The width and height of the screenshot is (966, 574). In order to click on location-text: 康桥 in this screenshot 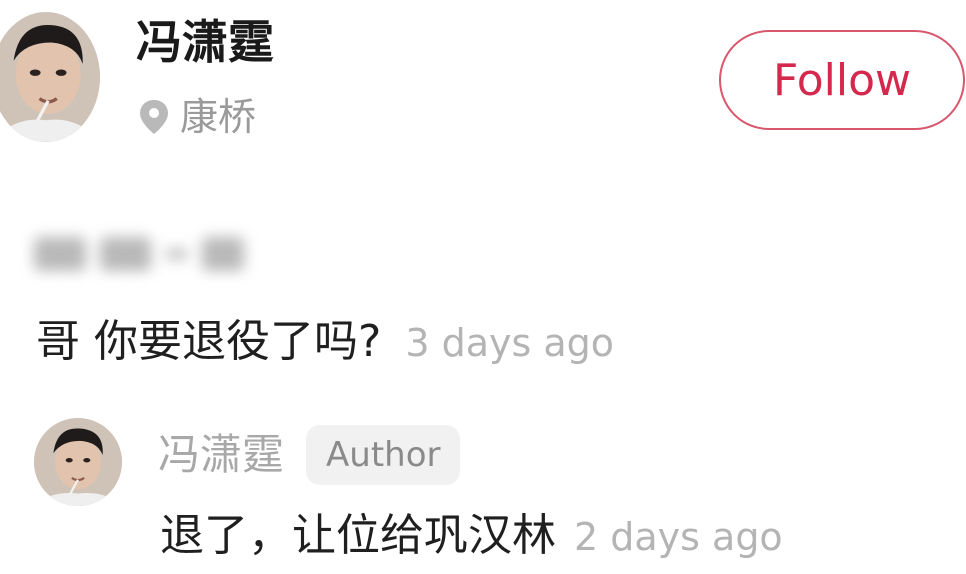, I will do `click(218, 117)`.